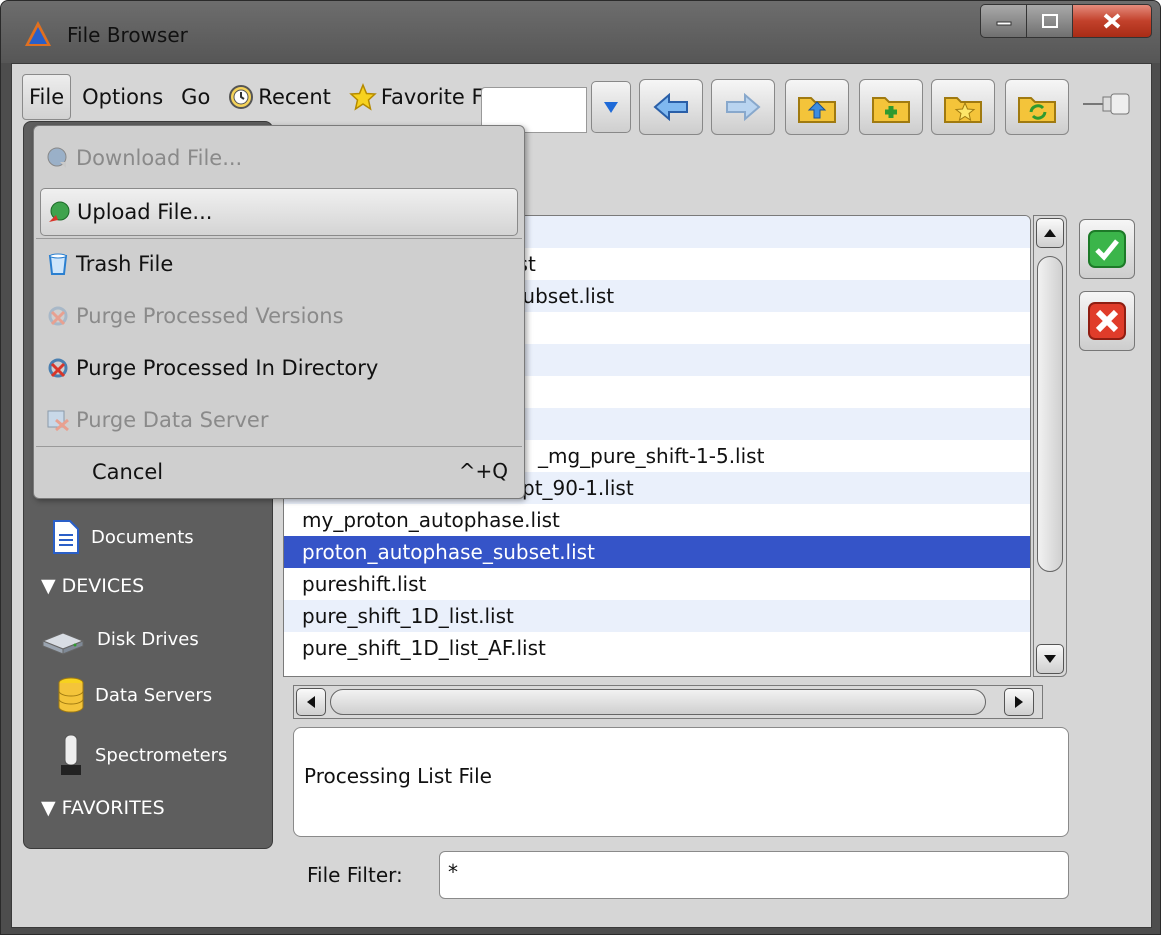 The height and width of the screenshot is (935, 1161). I want to click on triangle-up-icon, so click(1050, 233).